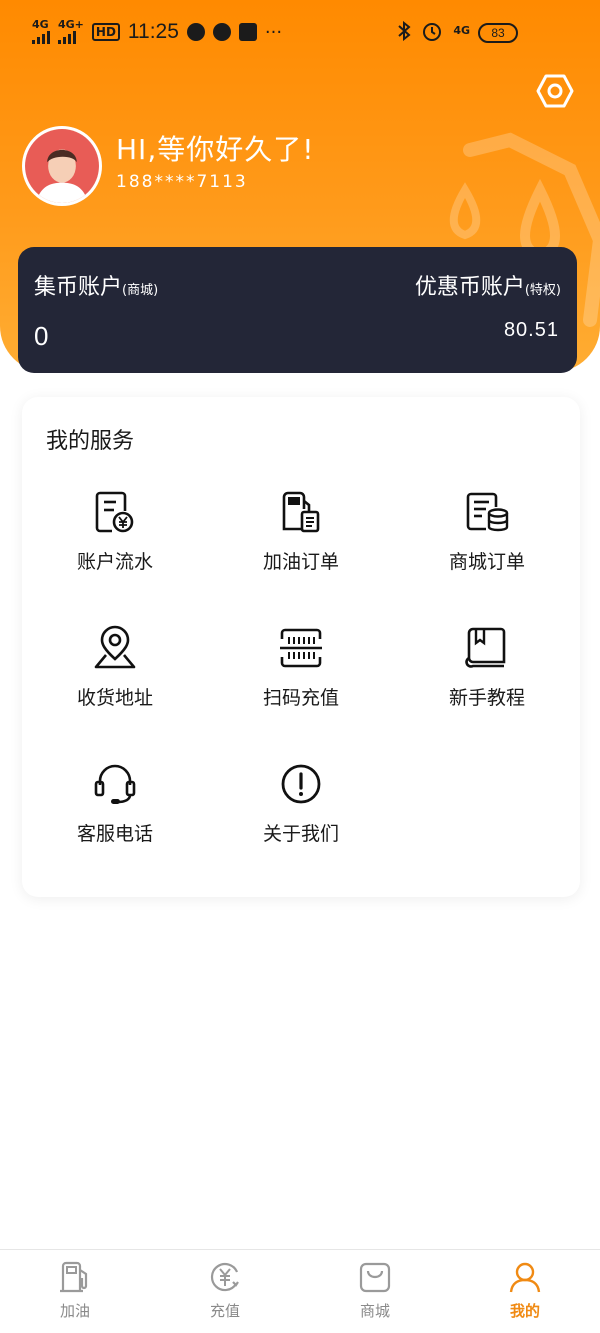 The image size is (600, 1333). I want to click on service-customer-phone: 客服电话, so click(115, 816).